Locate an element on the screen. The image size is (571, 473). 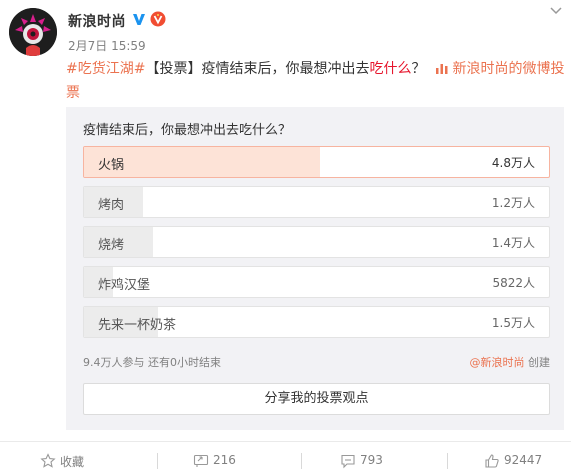
vote-option-label: 先来一杯奶茶 is located at coordinates (137, 325).